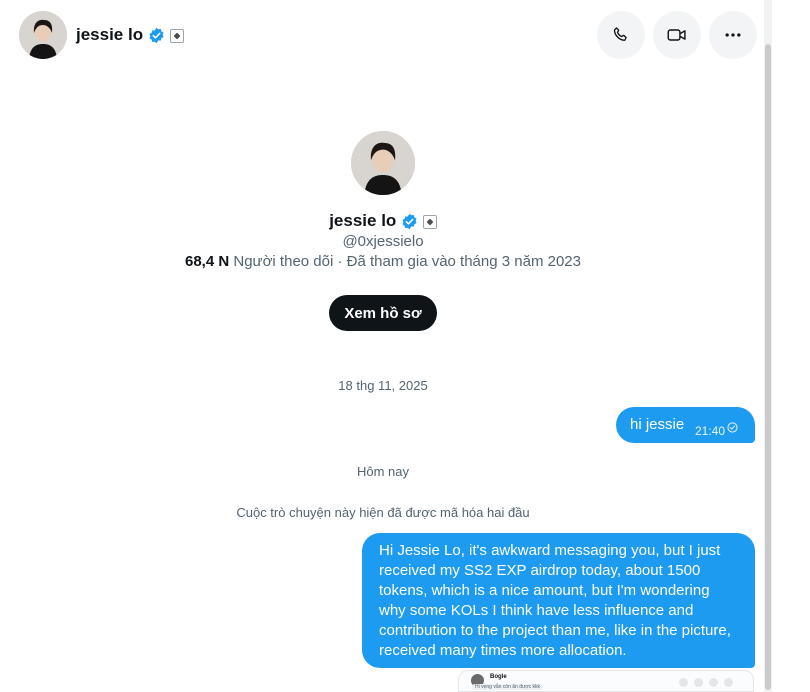 The height and width of the screenshot is (692, 810). Describe the element at coordinates (657, 424) in the screenshot. I see `message-text: hi jessie` at that location.